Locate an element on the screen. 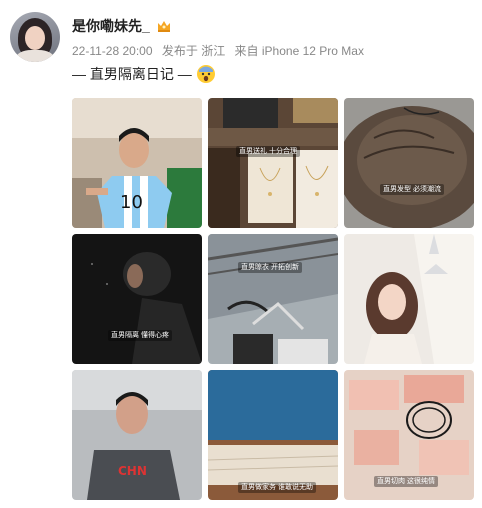  photo-jewelry-gifts: 直男送礼 十分合理 is located at coordinates (273, 163).